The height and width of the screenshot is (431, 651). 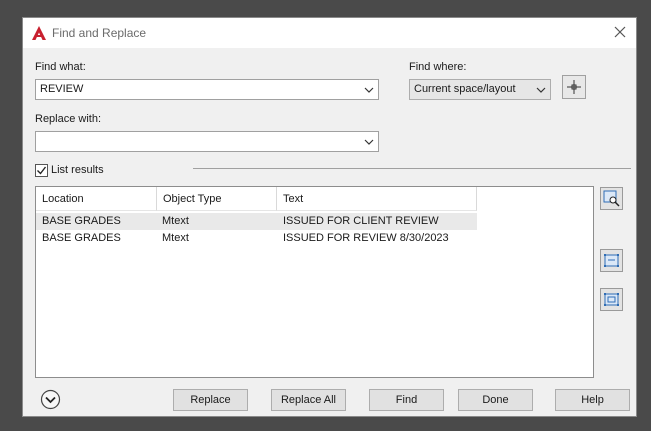 I want to click on title-bar: Find and Replace, so click(x=329, y=33).